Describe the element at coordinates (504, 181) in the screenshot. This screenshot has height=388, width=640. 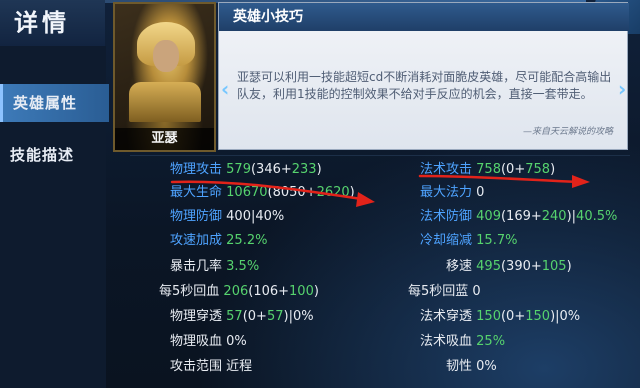
I see `red-arrow-right` at that location.